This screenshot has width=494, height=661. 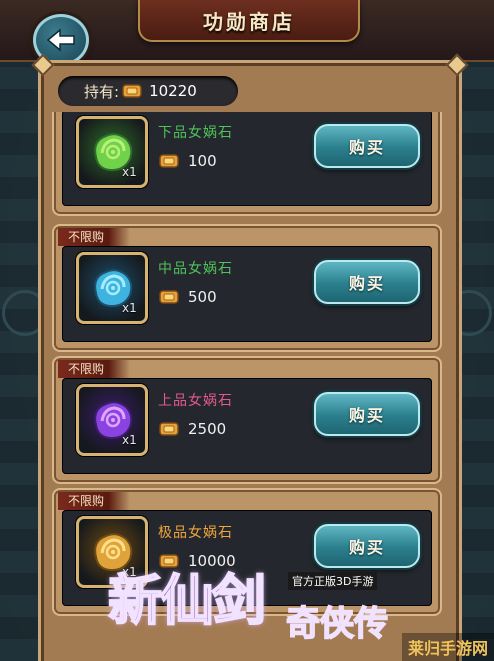 I want to click on title-plate: 功勋商店, so click(x=249, y=21).